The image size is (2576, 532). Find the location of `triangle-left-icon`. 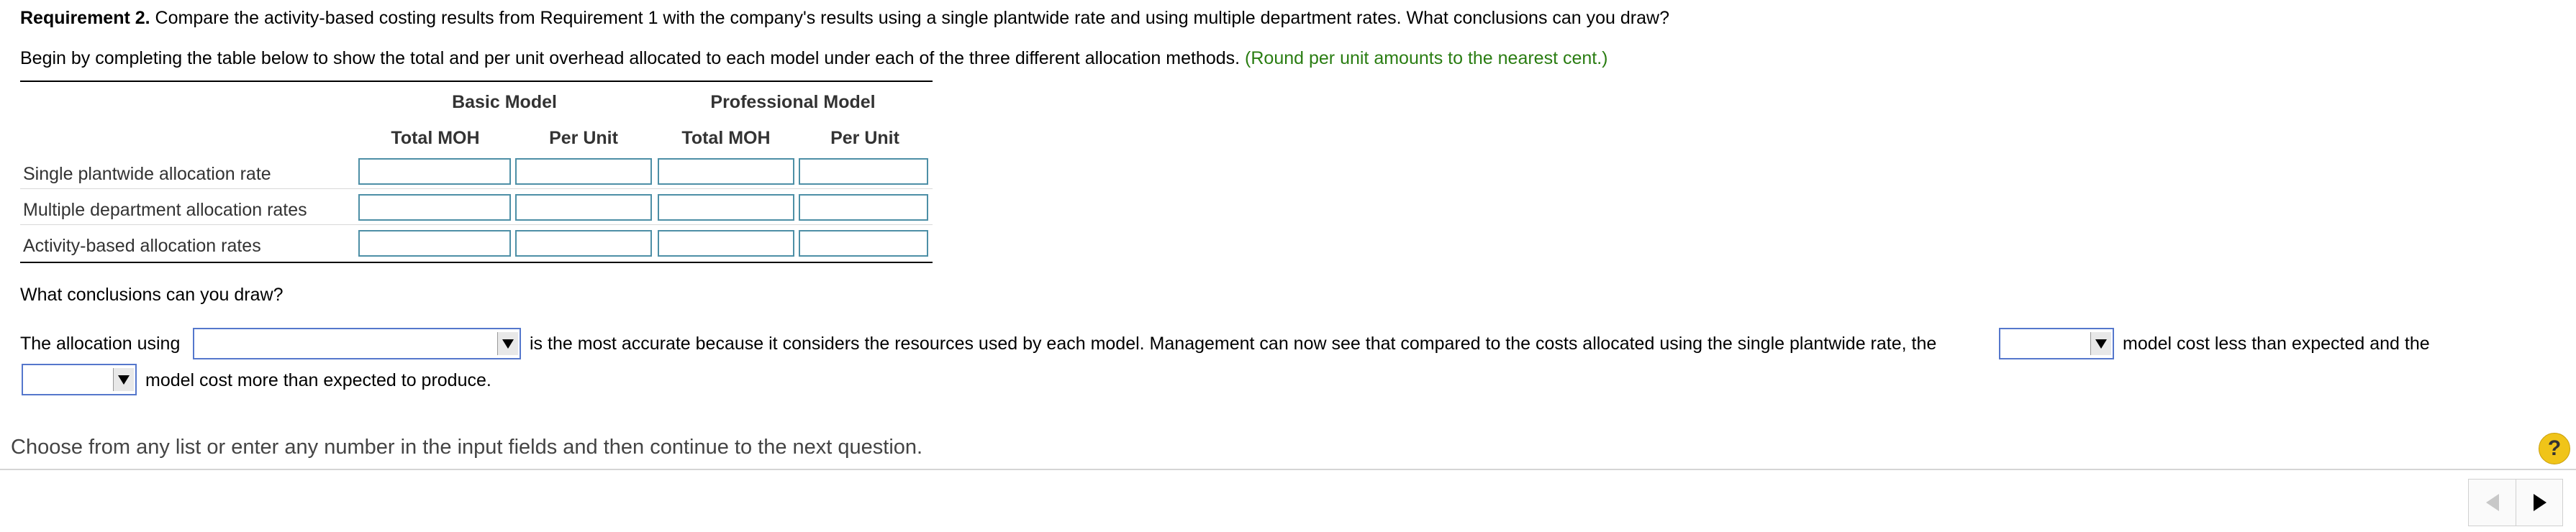

triangle-left-icon is located at coordinates (2492, 502).